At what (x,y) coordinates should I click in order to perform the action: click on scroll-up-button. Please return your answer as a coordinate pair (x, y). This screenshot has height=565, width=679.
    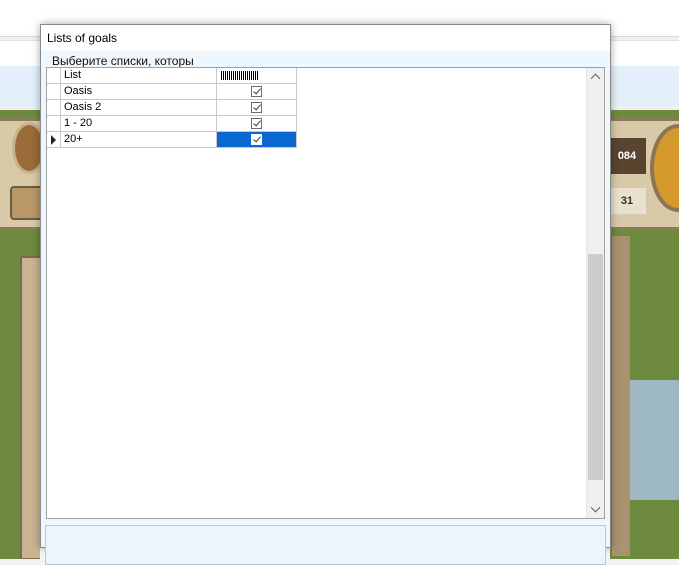
    Looking at the image, I should click on (595, 76).